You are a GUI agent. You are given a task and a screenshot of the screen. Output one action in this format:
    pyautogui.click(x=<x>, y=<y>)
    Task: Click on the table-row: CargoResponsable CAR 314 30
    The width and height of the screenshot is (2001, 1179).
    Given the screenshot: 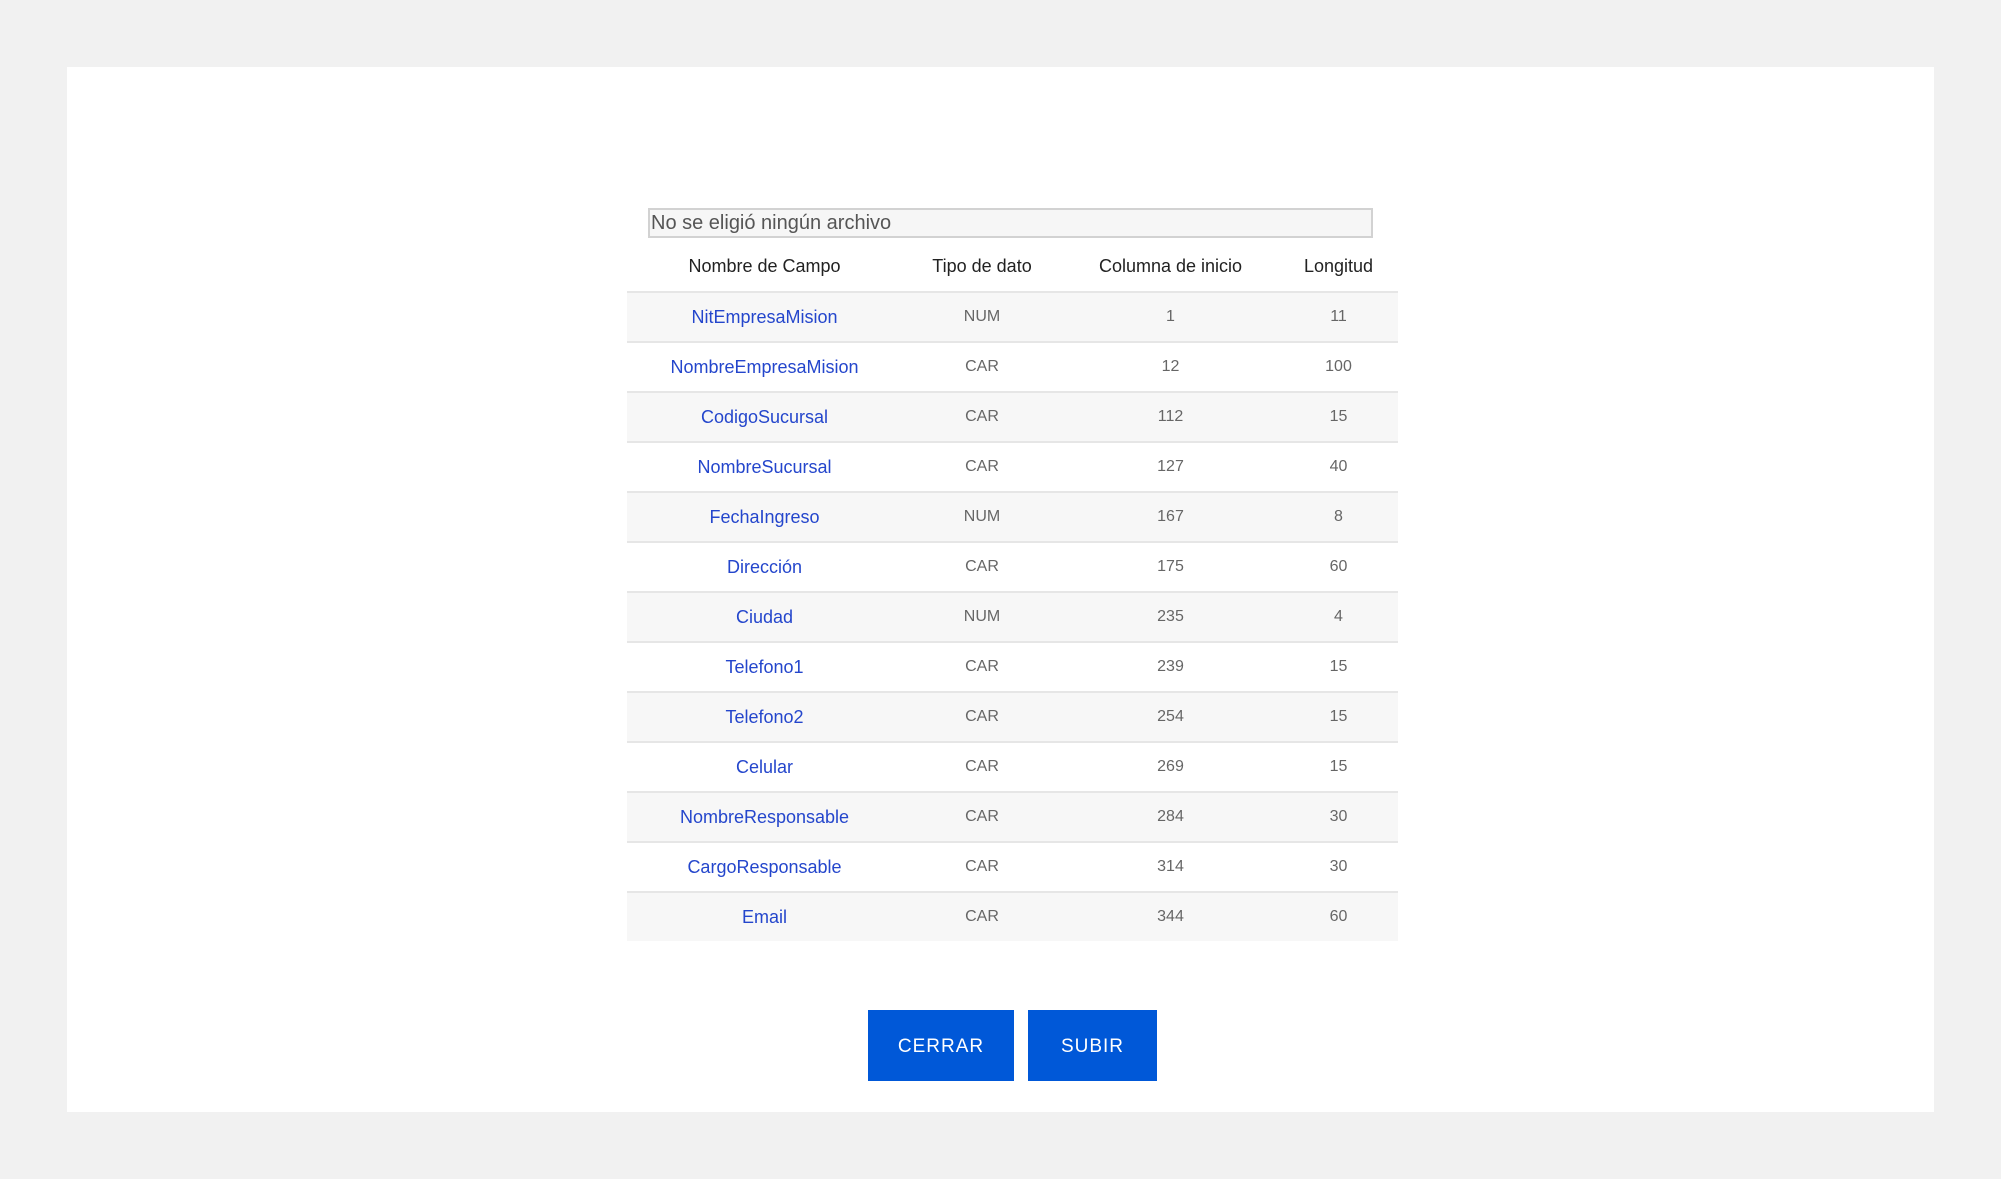 What is the action you would take?
    pyautogui.click(x=1012, y=866)
    